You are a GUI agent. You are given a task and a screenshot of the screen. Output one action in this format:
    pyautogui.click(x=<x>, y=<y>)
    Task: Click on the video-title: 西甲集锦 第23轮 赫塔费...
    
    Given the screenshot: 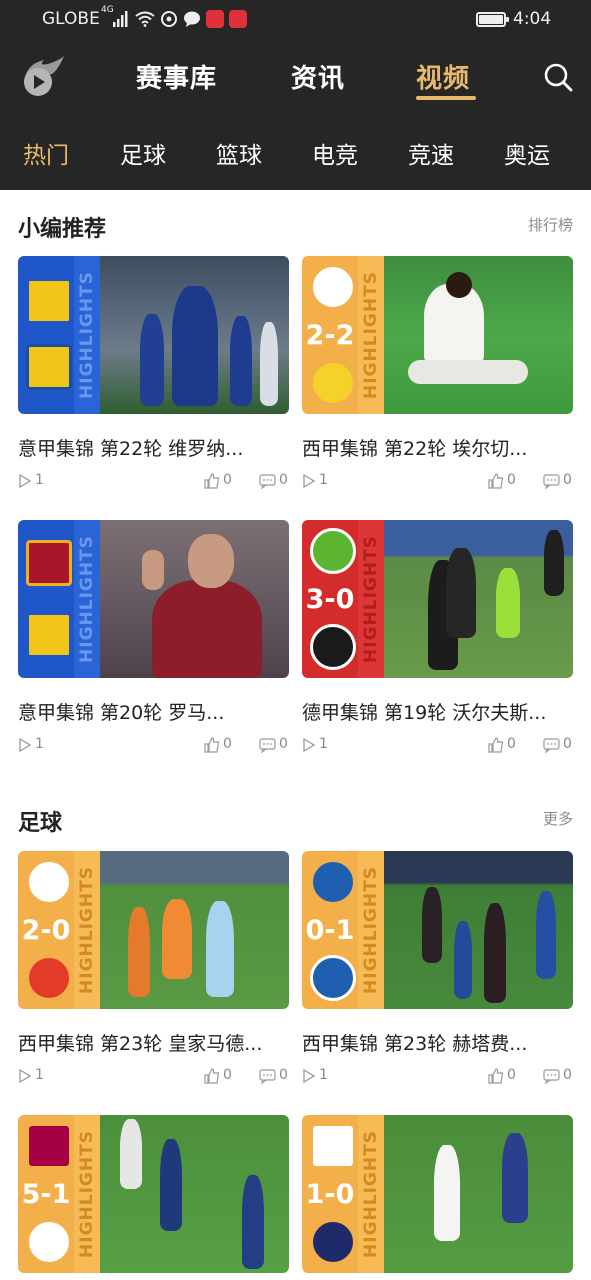 What is the action you would take?
    pyautogui.click(x=437, y=1042)
    